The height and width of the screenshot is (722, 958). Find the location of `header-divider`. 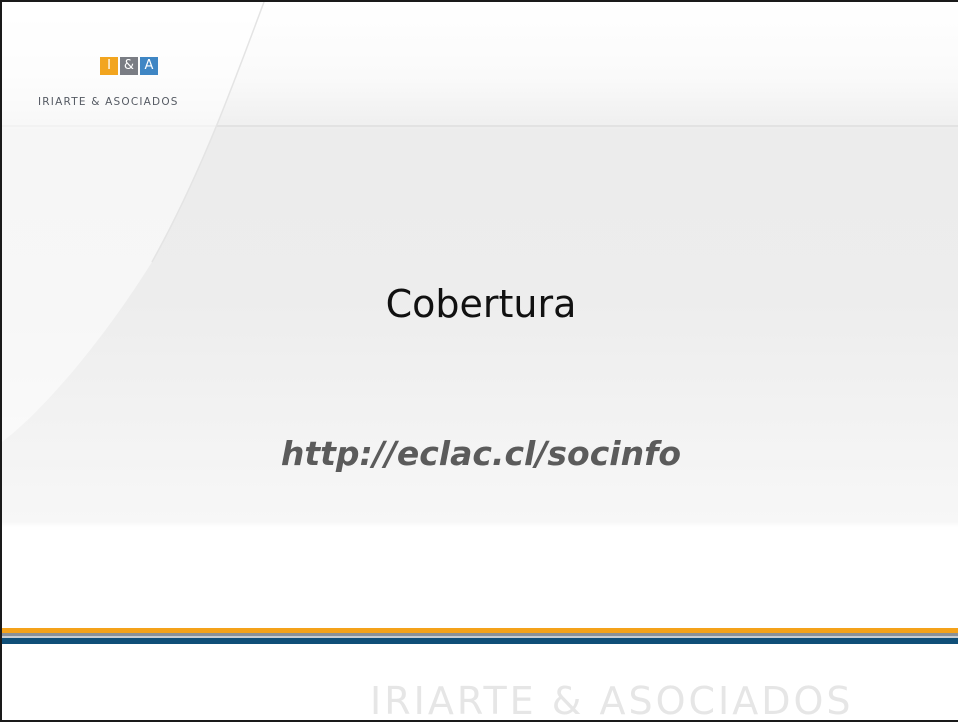

header-divider is located at coordinates (480, 126).